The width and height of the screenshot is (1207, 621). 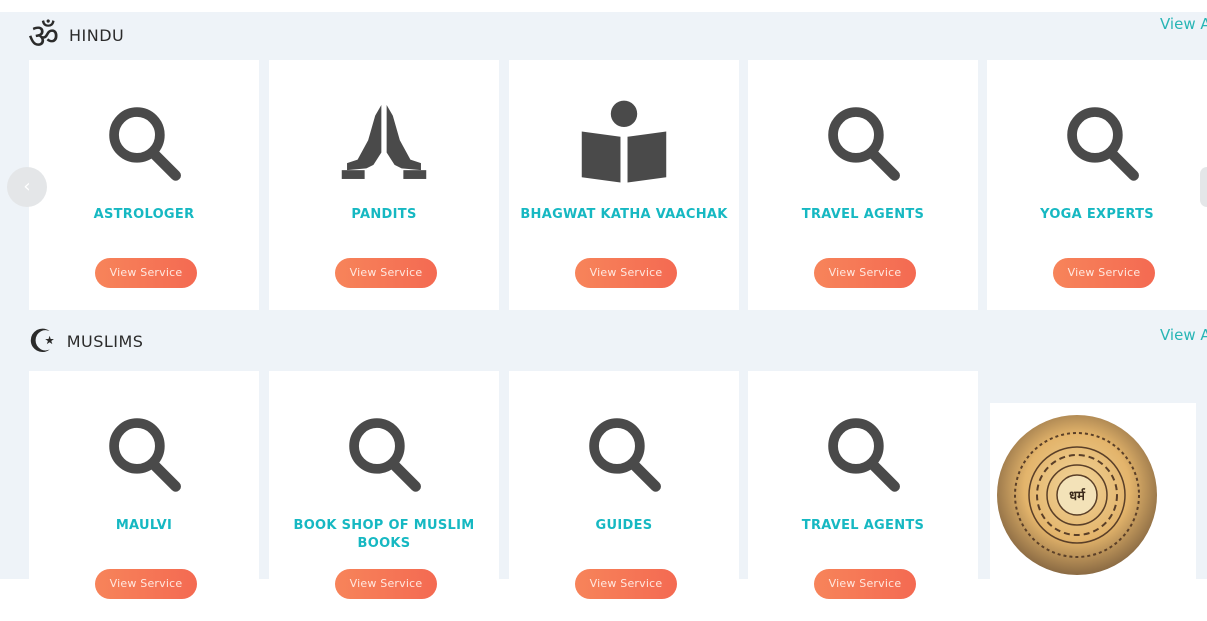 What do you see at coordinates (44, 37) in the screenshot?
I see `om-icon: ॐ` at bounding box center [44, 37].